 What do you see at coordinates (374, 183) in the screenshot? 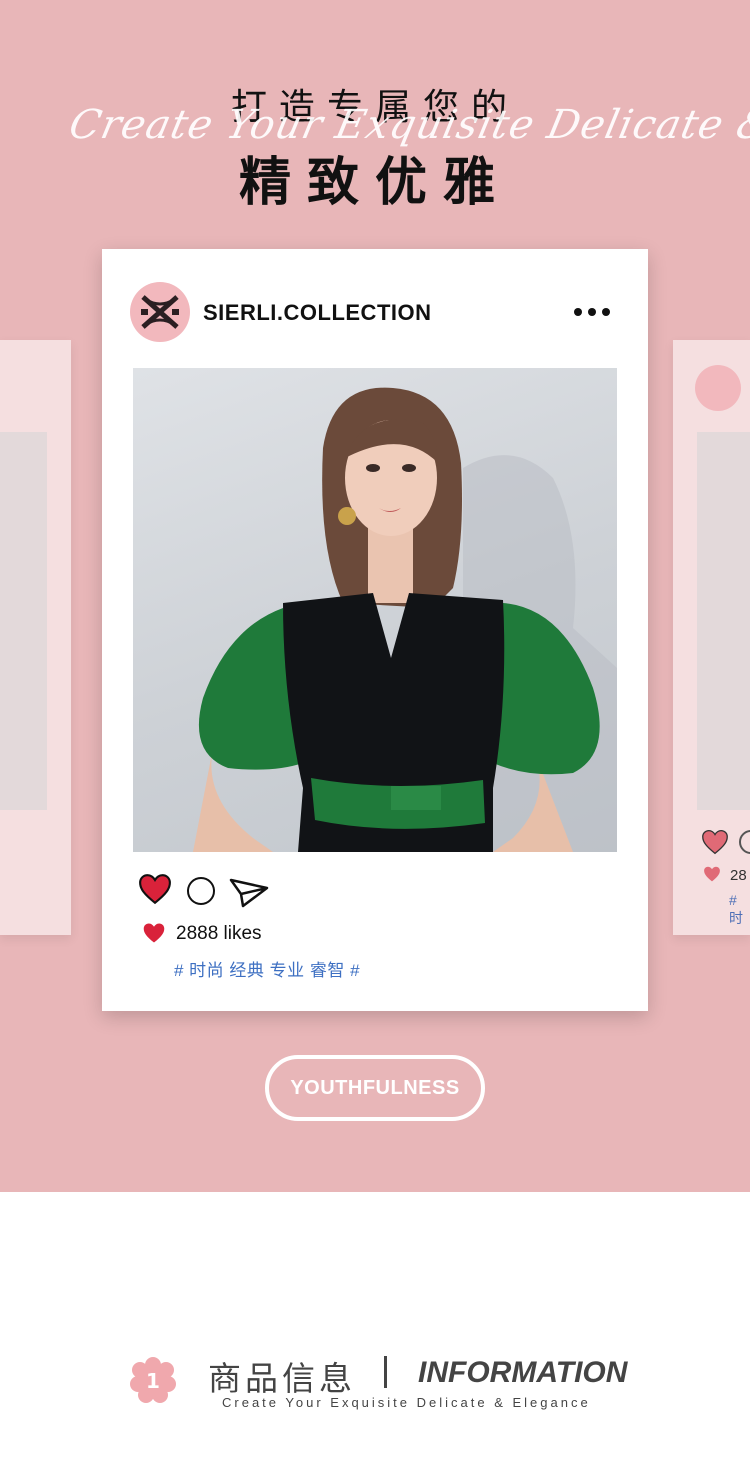
I see `hero-heading-line2: 精致优雅` at bounding box center [374, 183].